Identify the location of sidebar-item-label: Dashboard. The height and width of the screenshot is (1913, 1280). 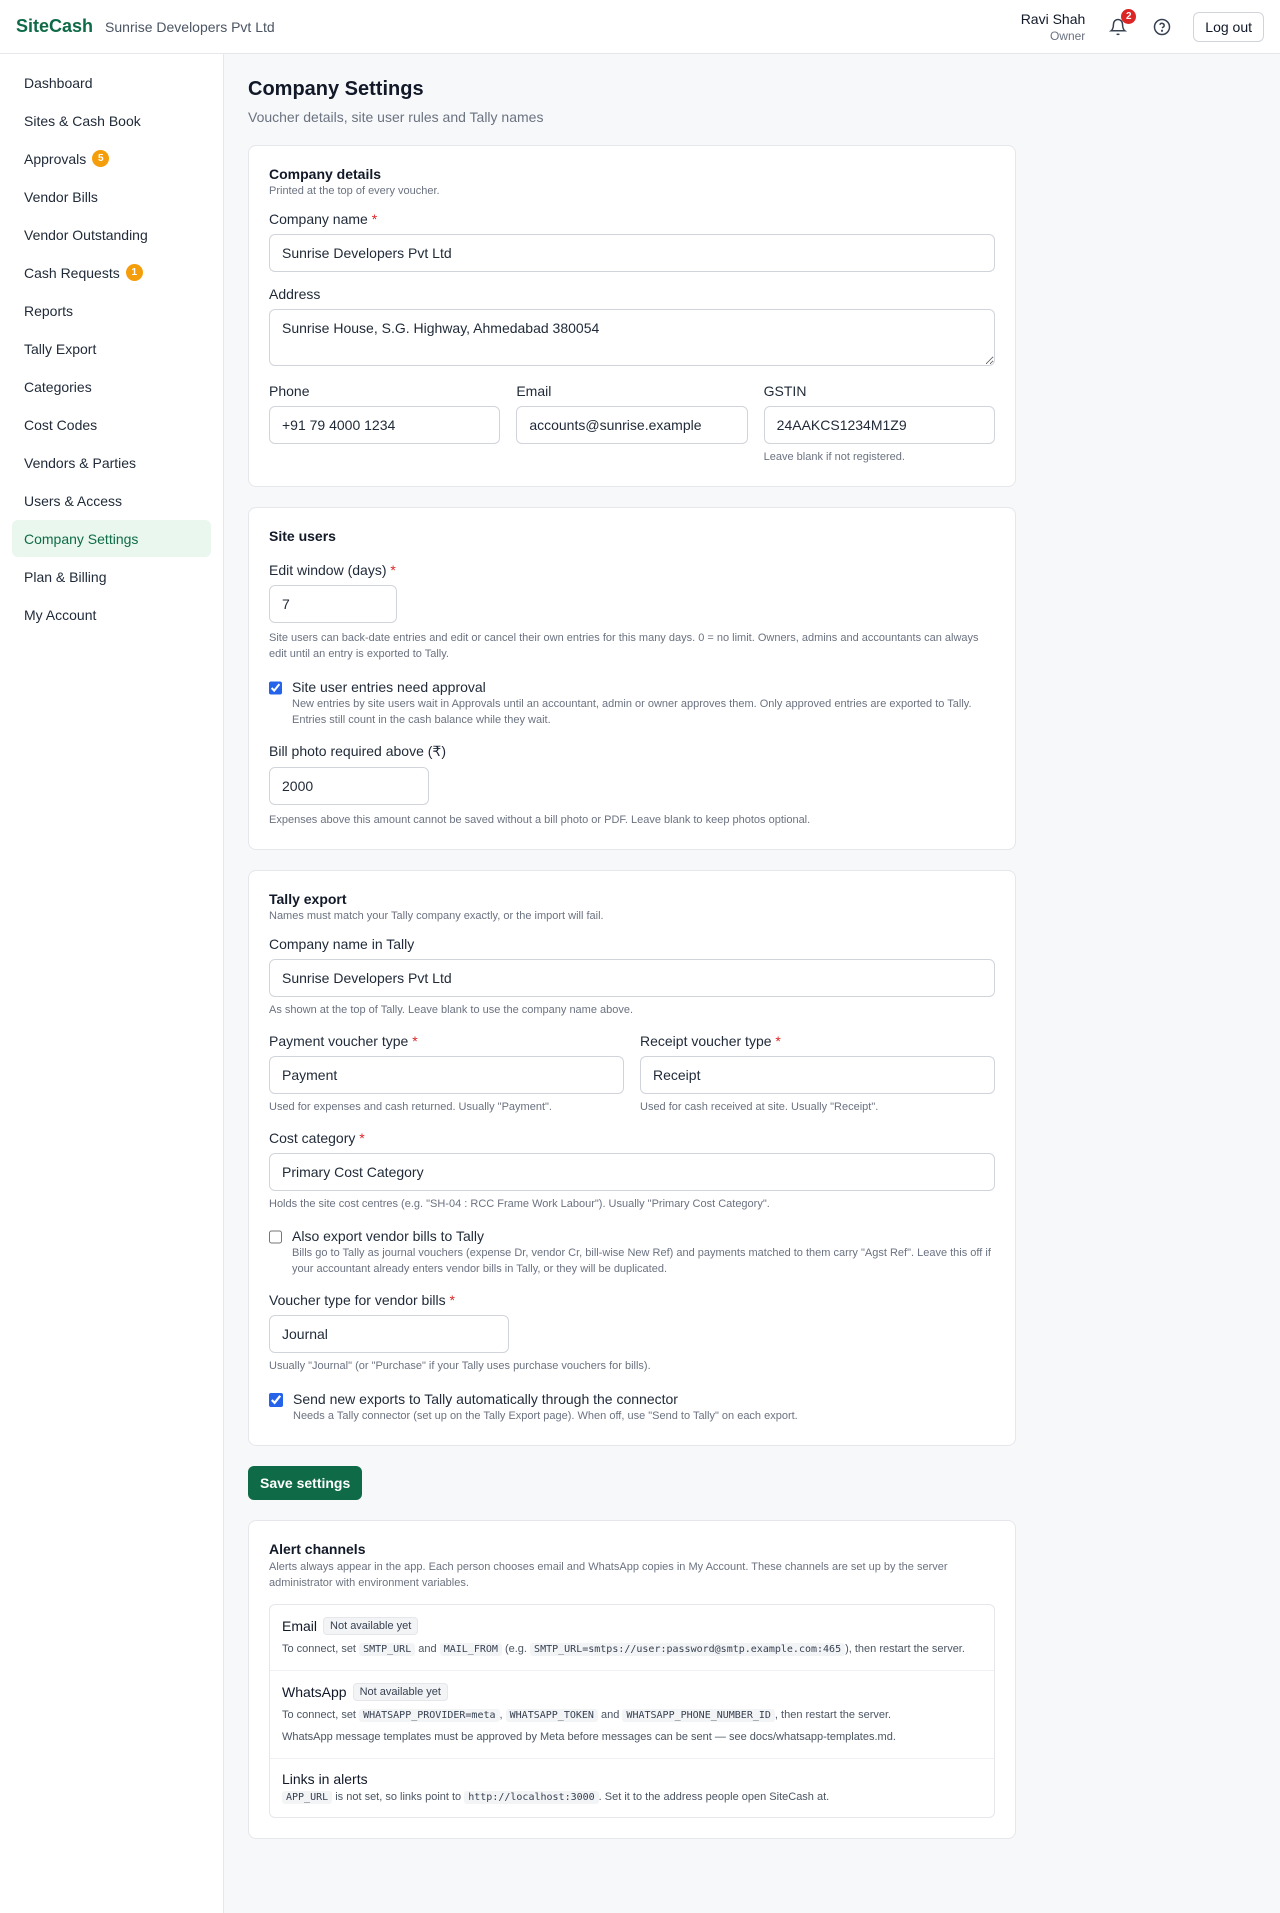
(58, 82).